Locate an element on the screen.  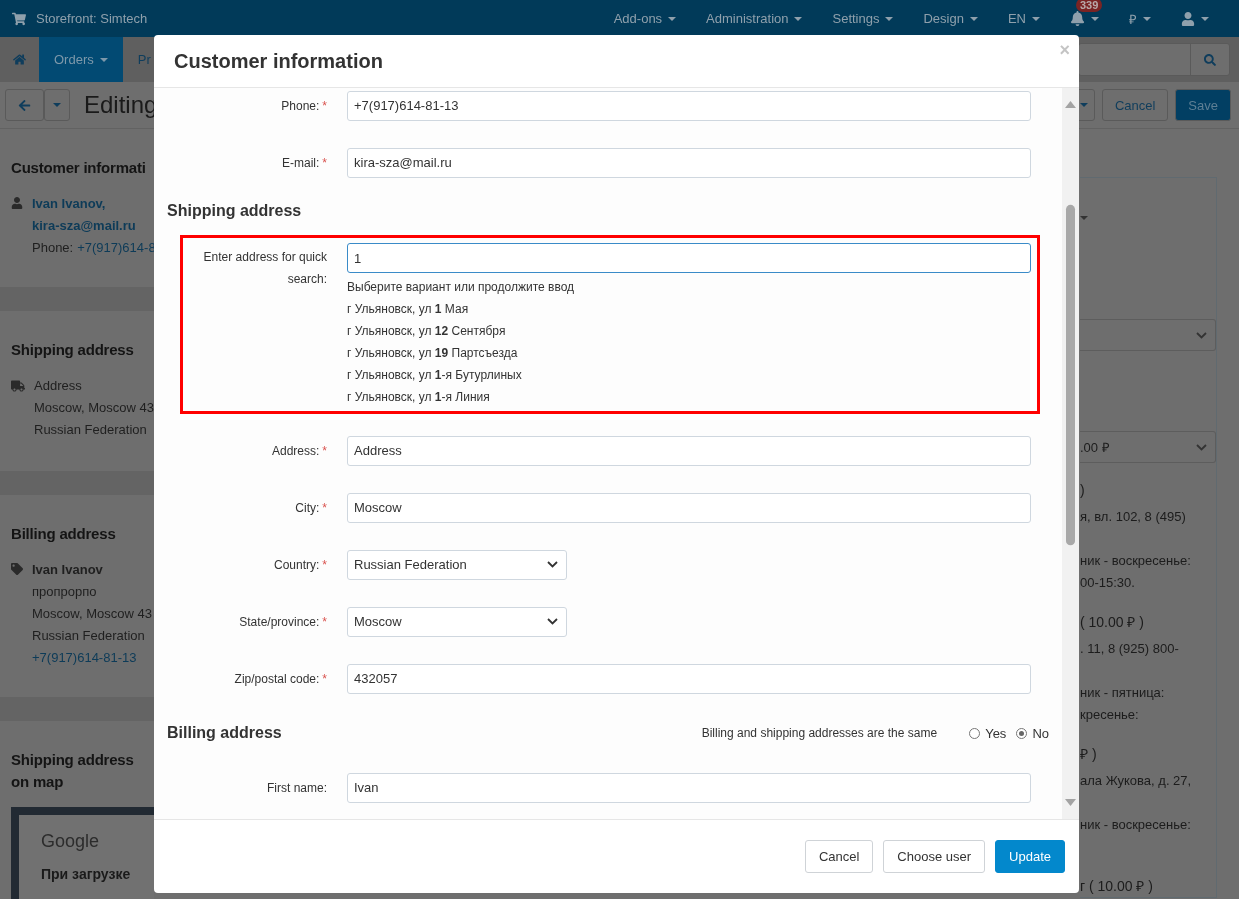
shipping-option: ) is located at coordinates (1148, 490).